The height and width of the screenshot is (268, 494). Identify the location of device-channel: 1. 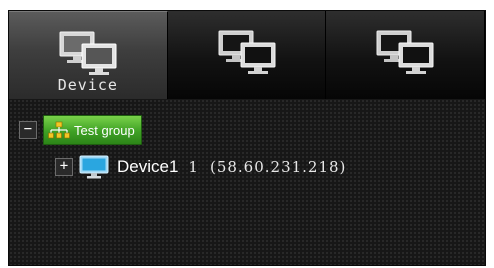
(193, 167).